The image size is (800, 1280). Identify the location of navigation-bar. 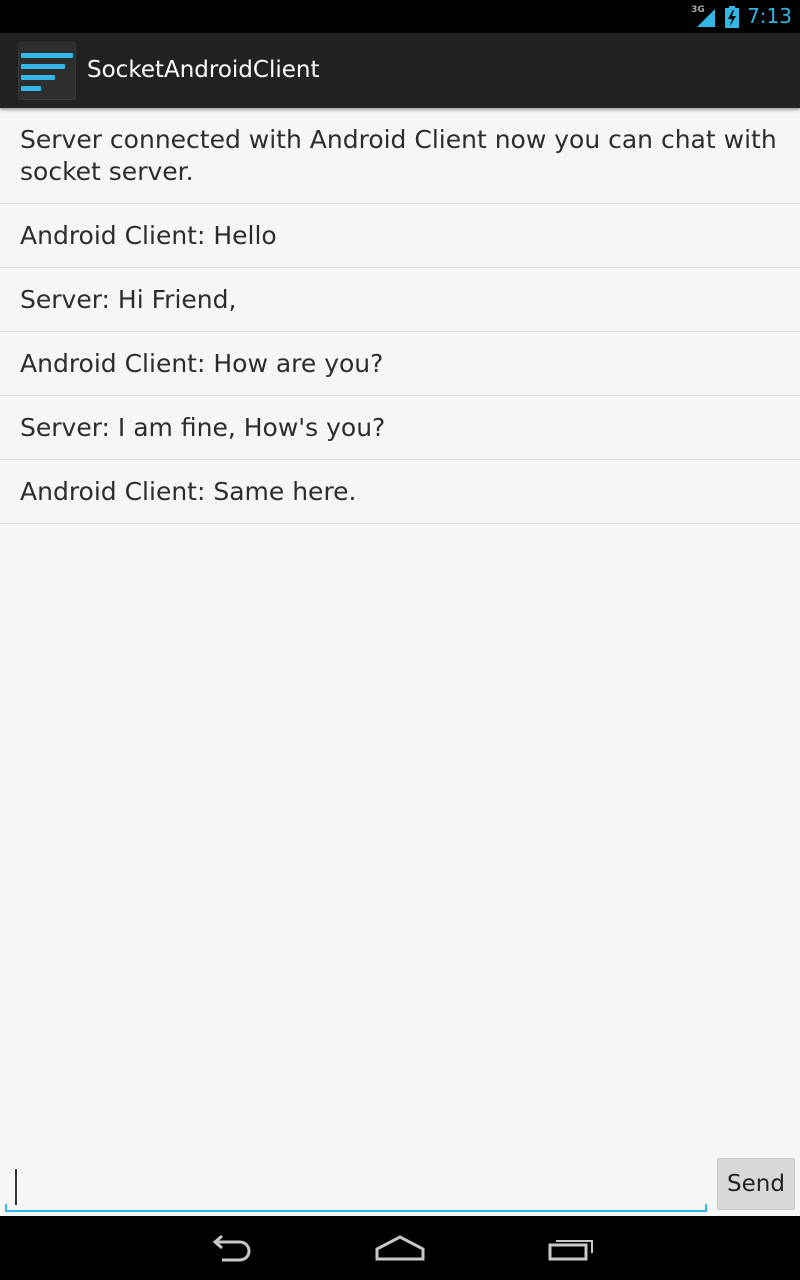
(400, 1248).